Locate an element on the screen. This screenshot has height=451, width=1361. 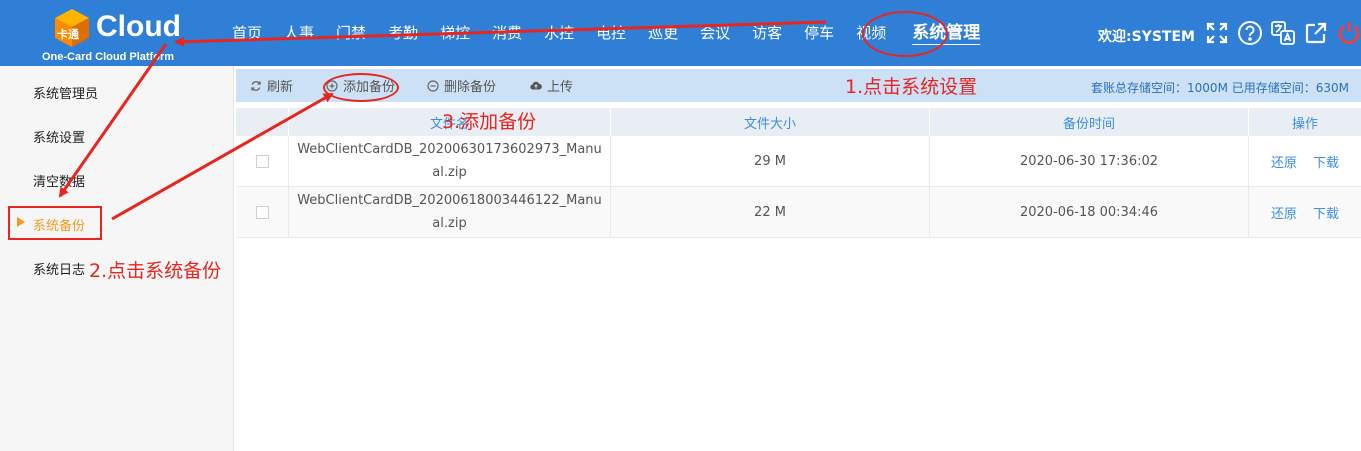
nav-item-visitor: 访客 is located at coordinates (767, 33).